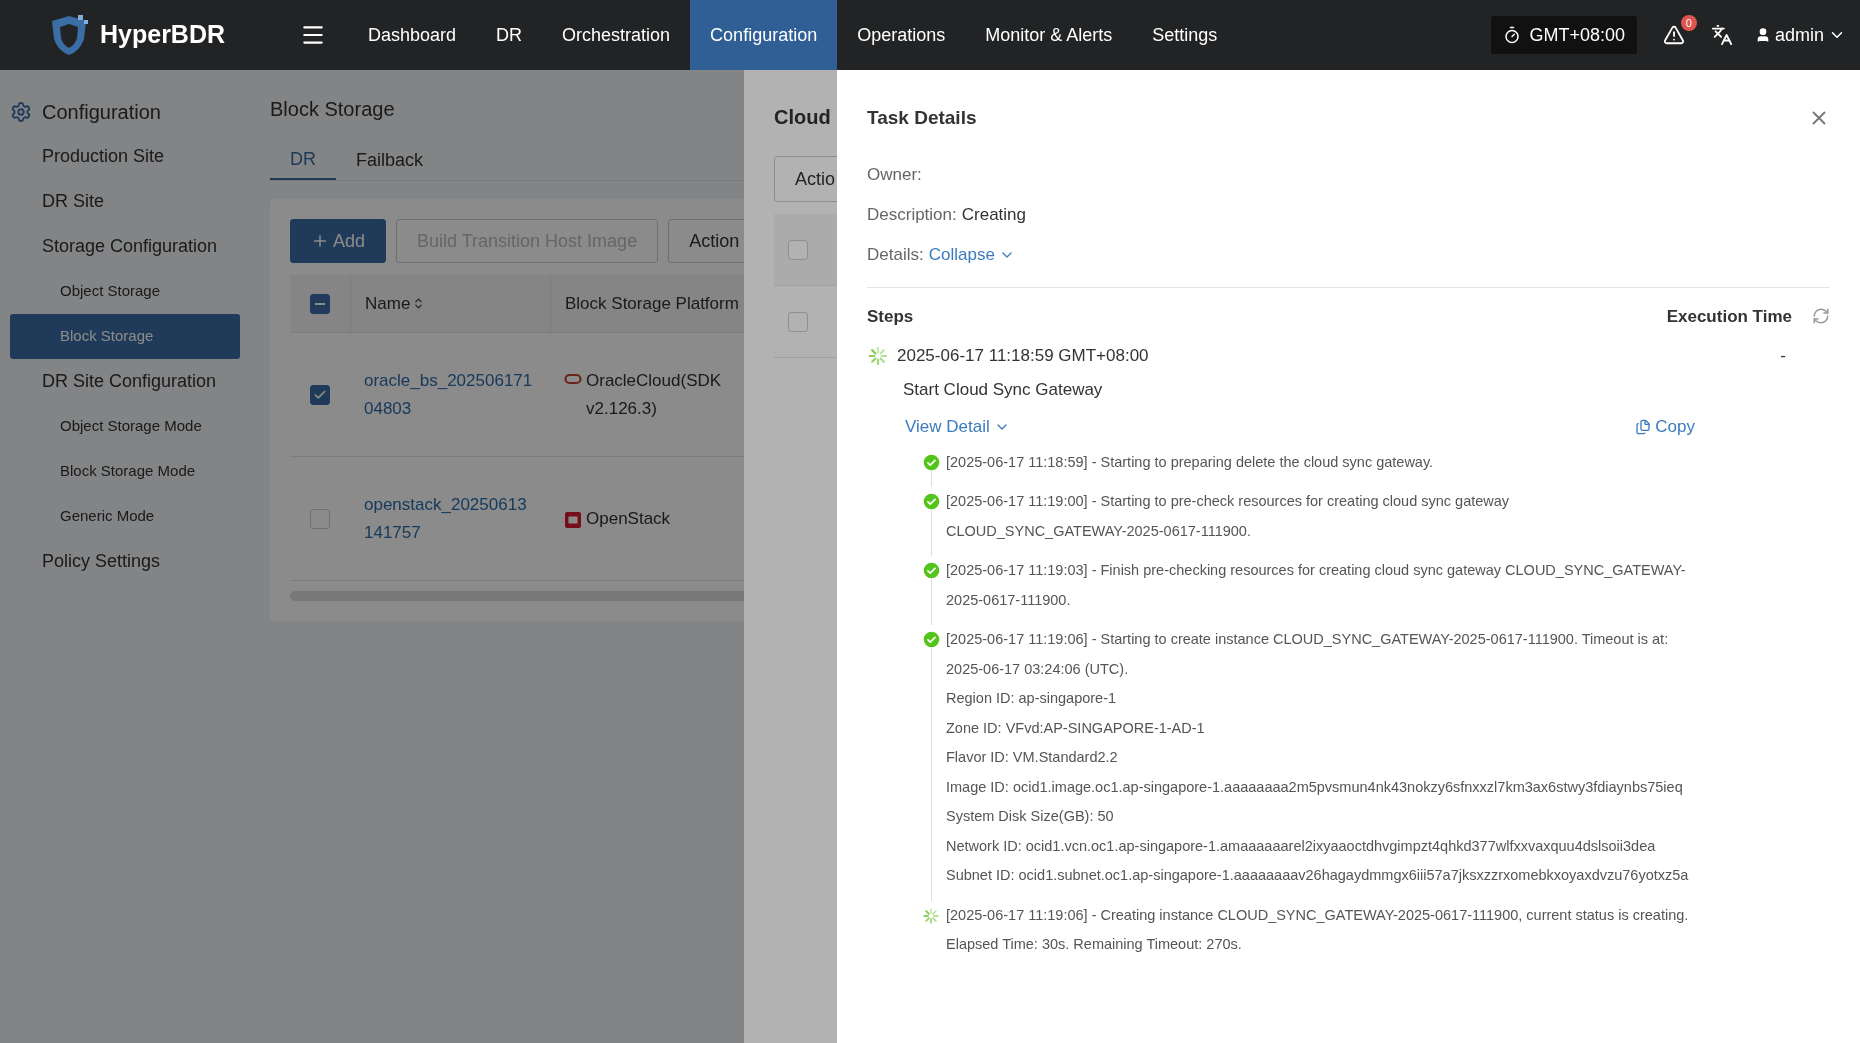  I want to click on tab: DR, so click(303, 160).